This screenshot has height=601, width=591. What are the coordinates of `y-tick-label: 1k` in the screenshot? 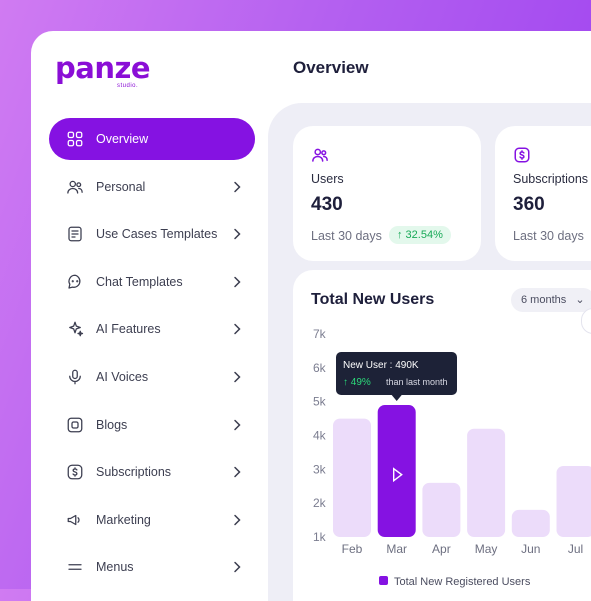 It's located at (320, 537).